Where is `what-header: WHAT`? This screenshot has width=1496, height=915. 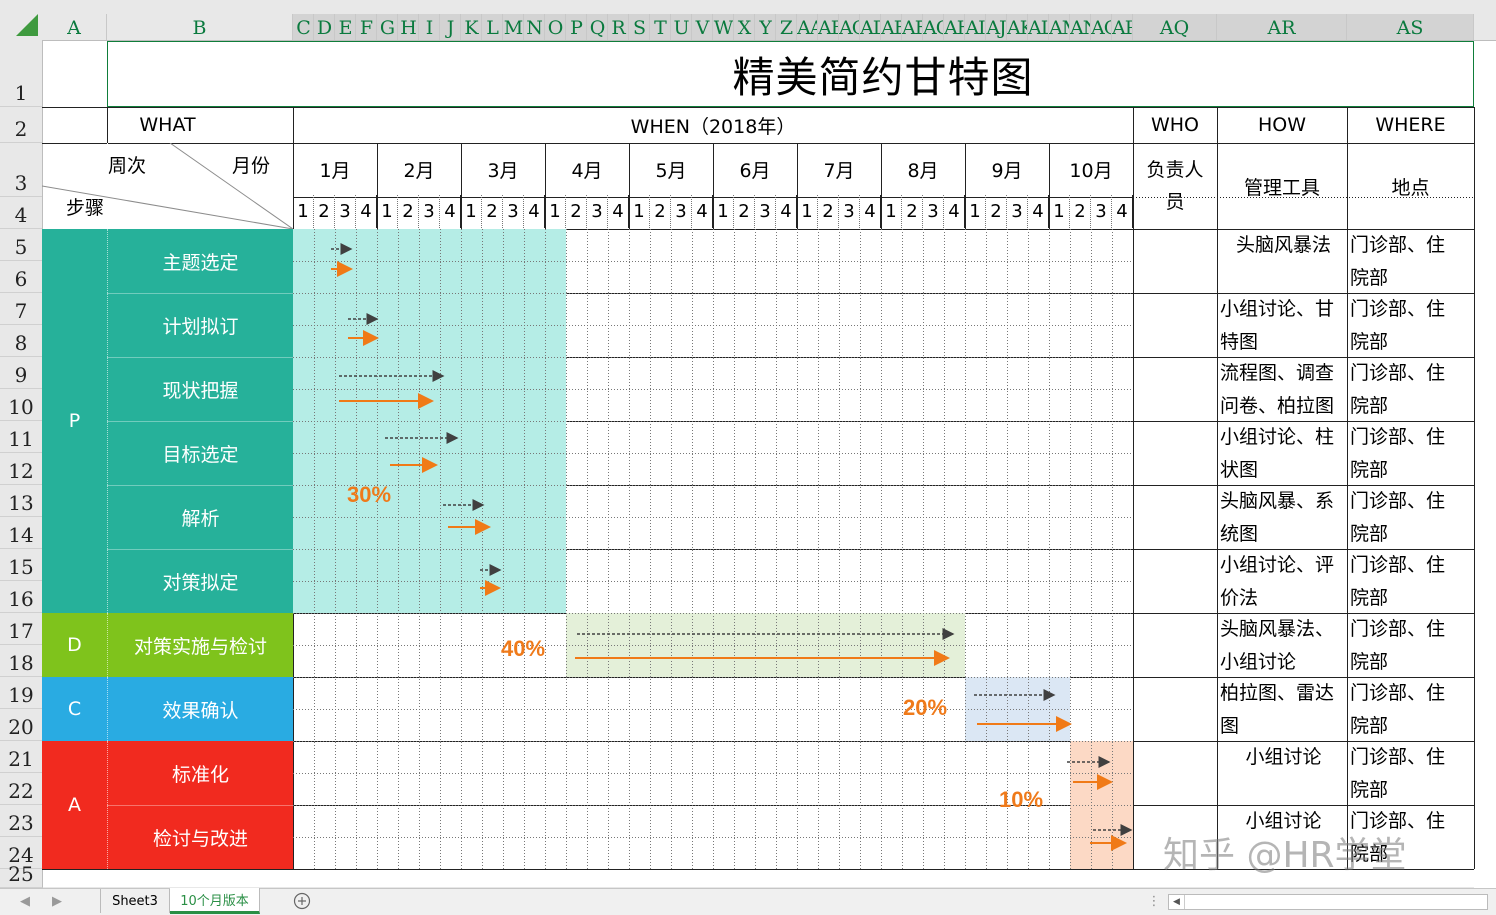 what-header: WHAT is located at coordinates (167, 125).